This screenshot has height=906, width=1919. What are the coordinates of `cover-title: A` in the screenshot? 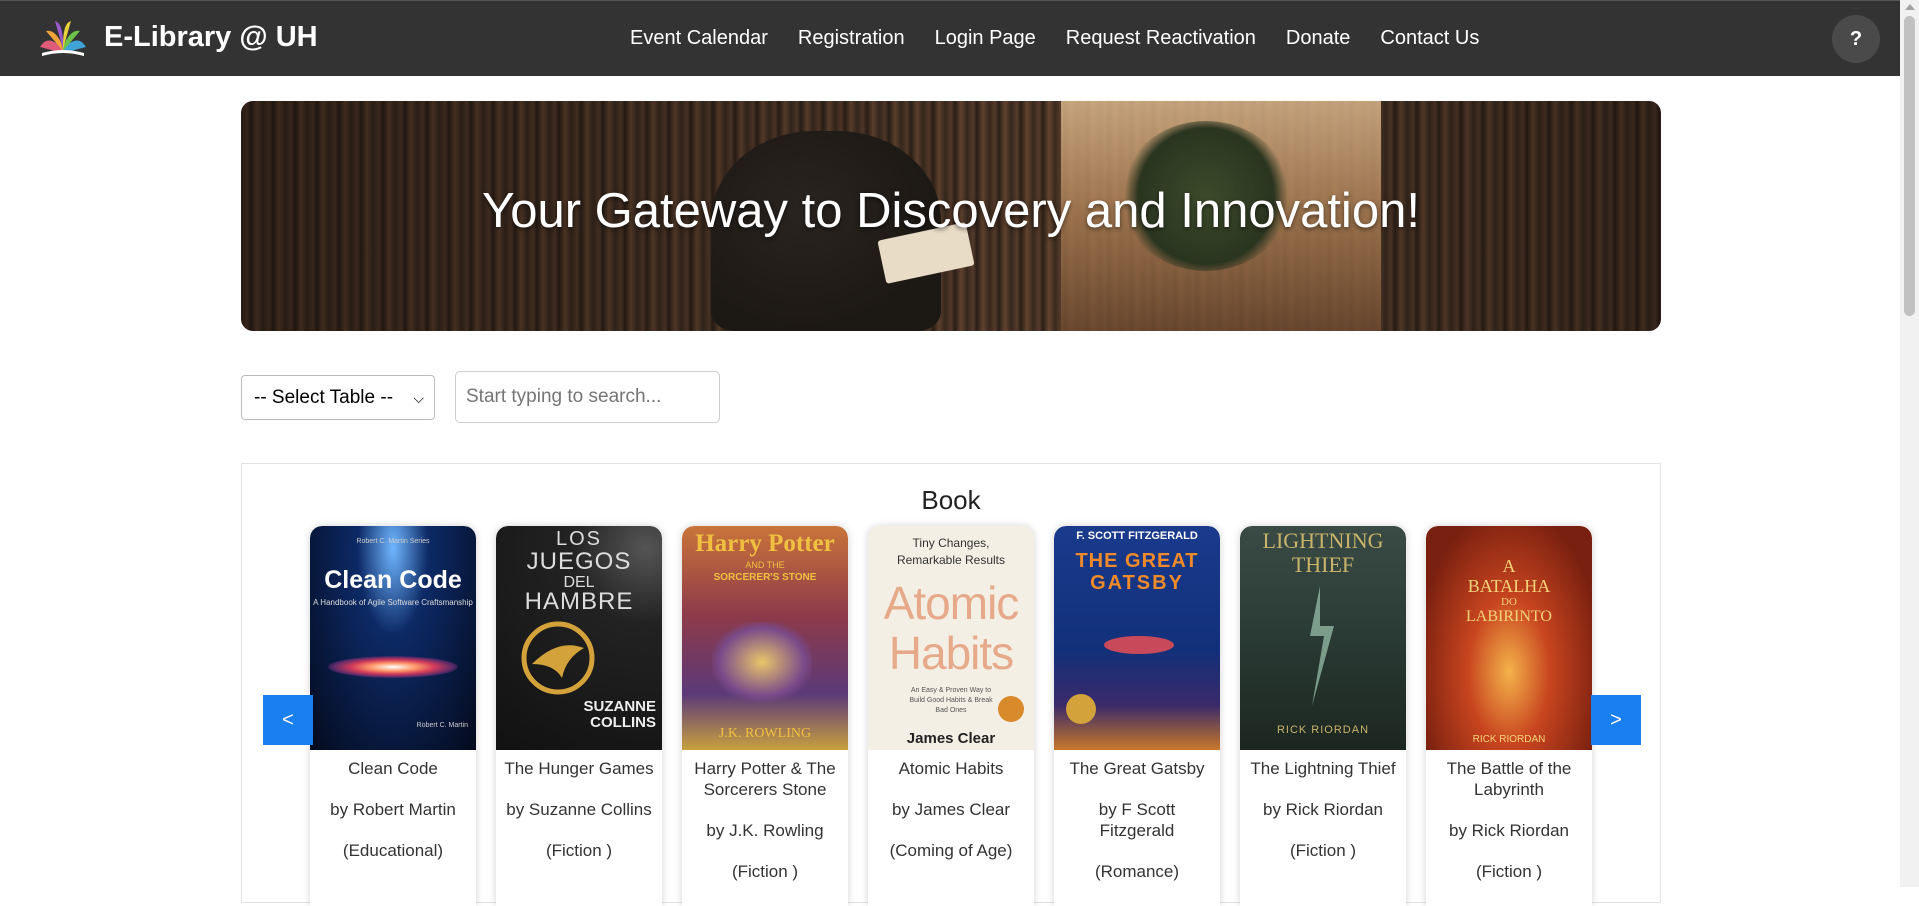 It's located at (1509, 566).